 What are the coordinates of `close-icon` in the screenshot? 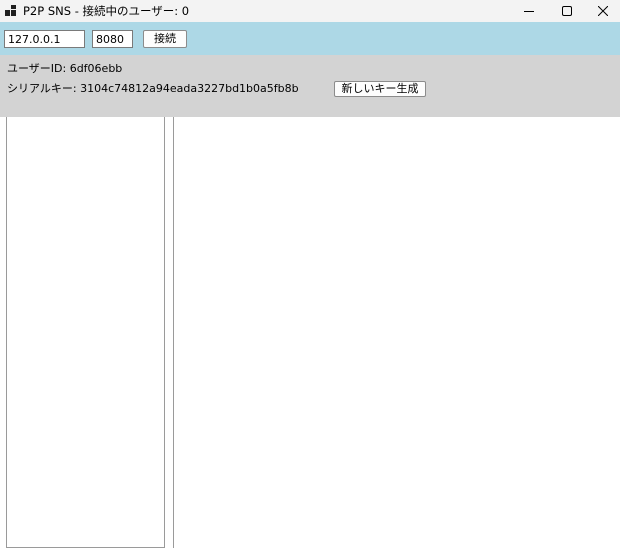 It's located at (603, 11).